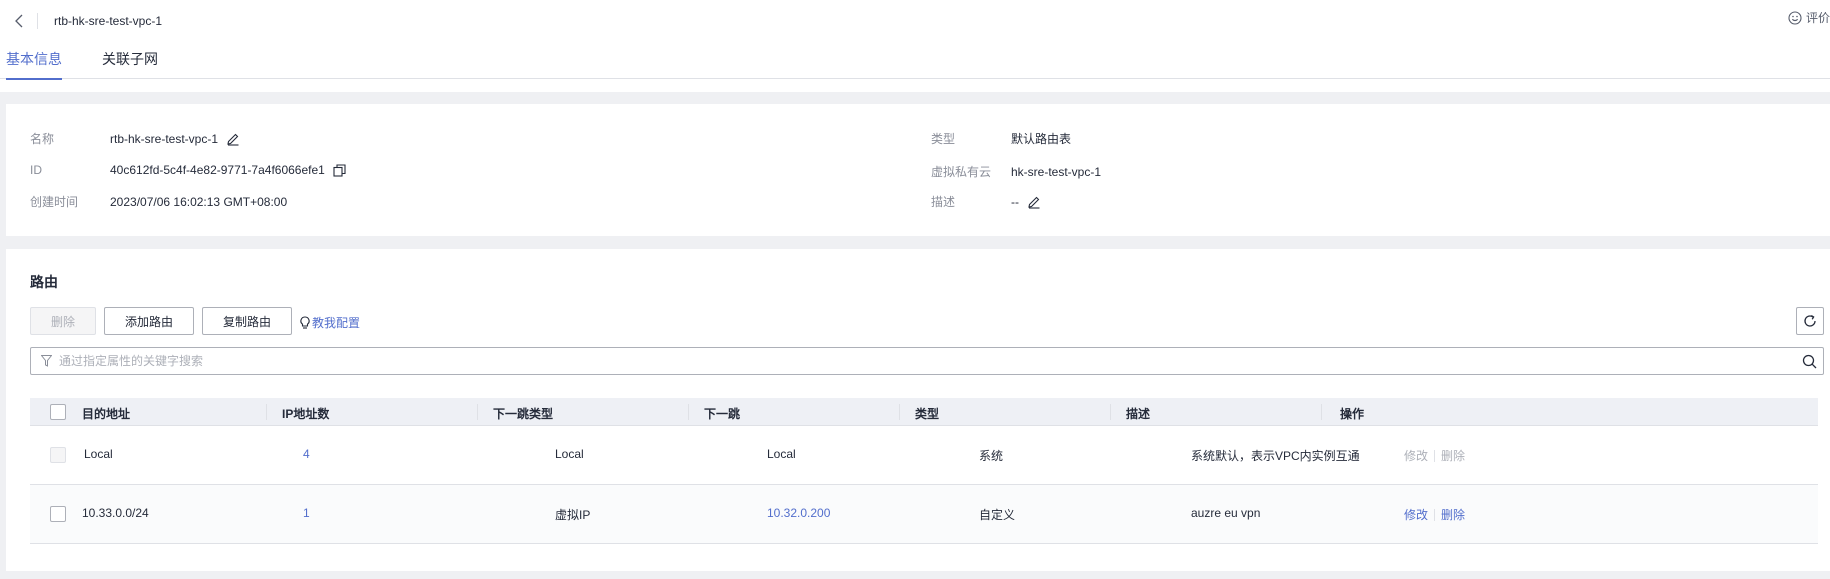  I want to click on desc-row: 描述 --, so click(986, 201).